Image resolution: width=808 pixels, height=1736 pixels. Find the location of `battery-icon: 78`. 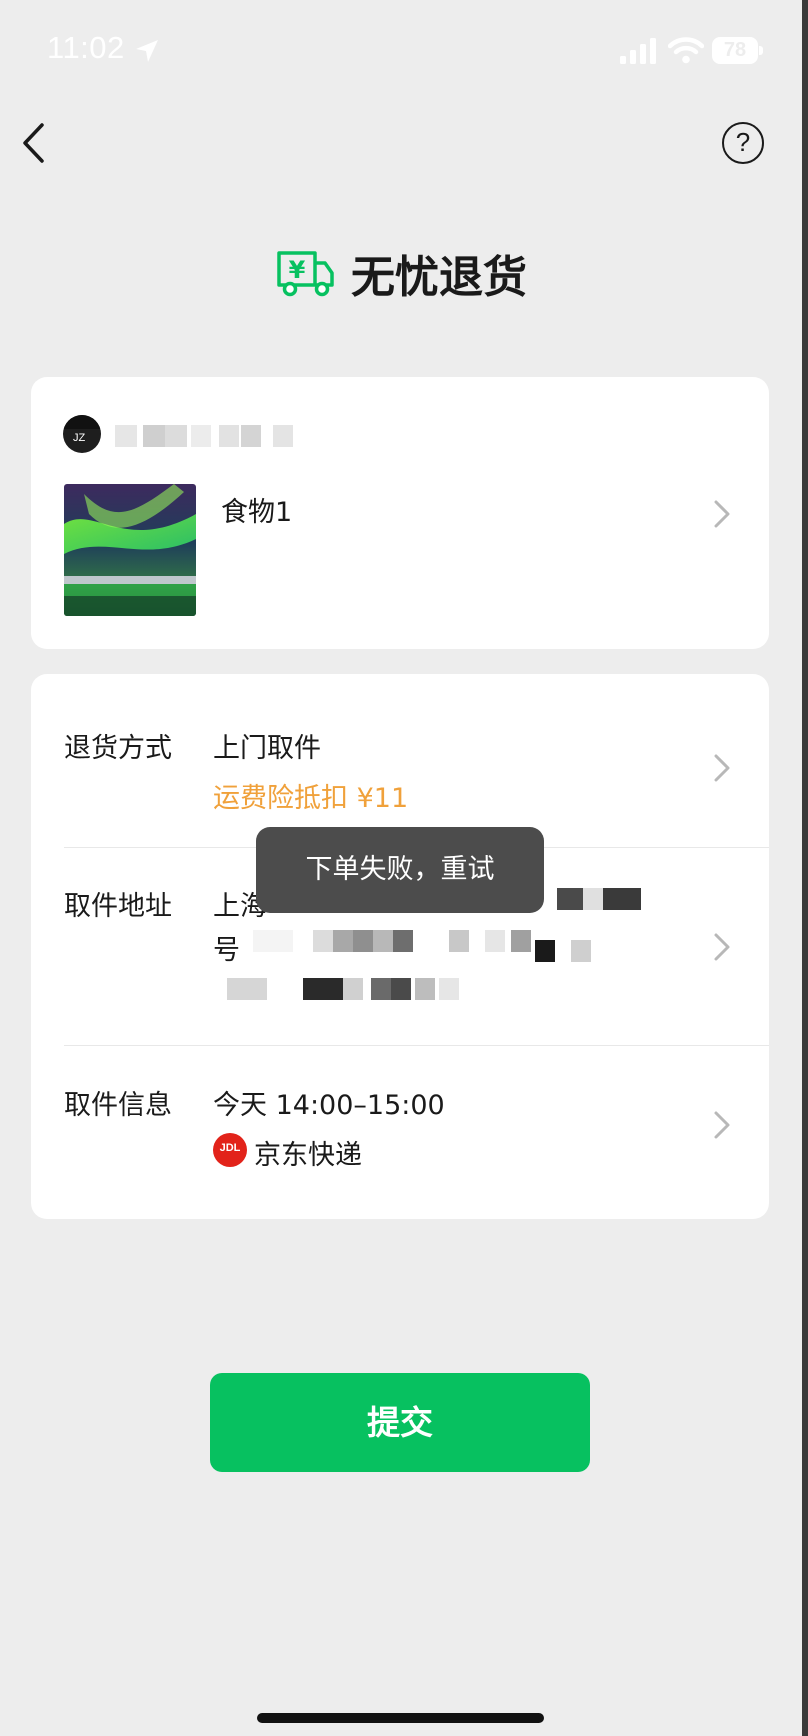

battery-icon: 78 is located at coordinates (738, 50).